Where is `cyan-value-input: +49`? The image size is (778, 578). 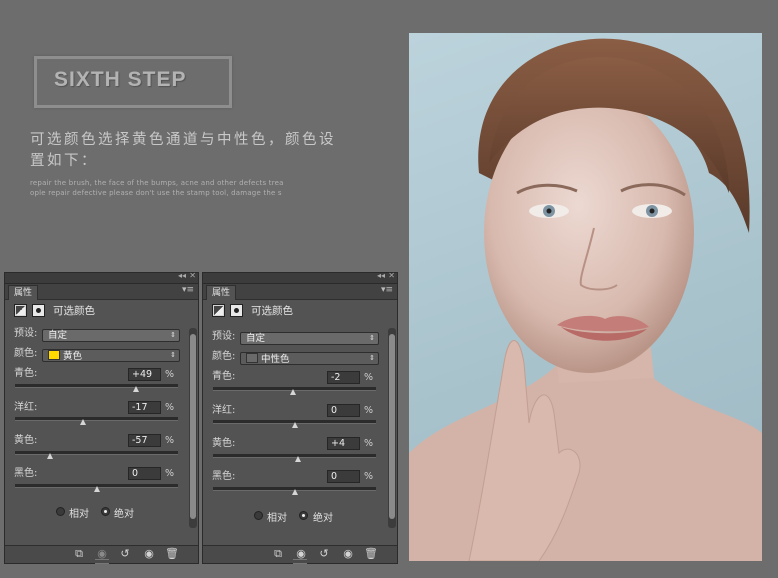 cyan-value-input: +49 is located at coordinates (144, 374).